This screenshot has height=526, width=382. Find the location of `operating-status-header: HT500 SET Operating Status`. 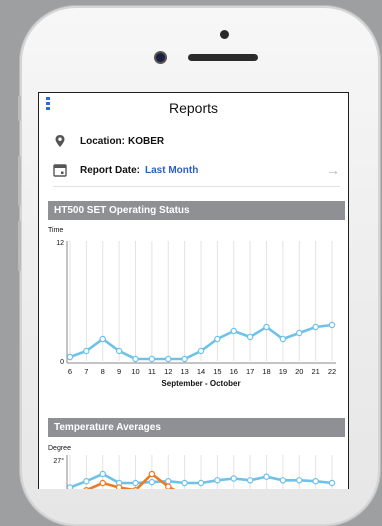

operating-status-header: HT500 SET Operating Status is located at coordinates (196, 210).